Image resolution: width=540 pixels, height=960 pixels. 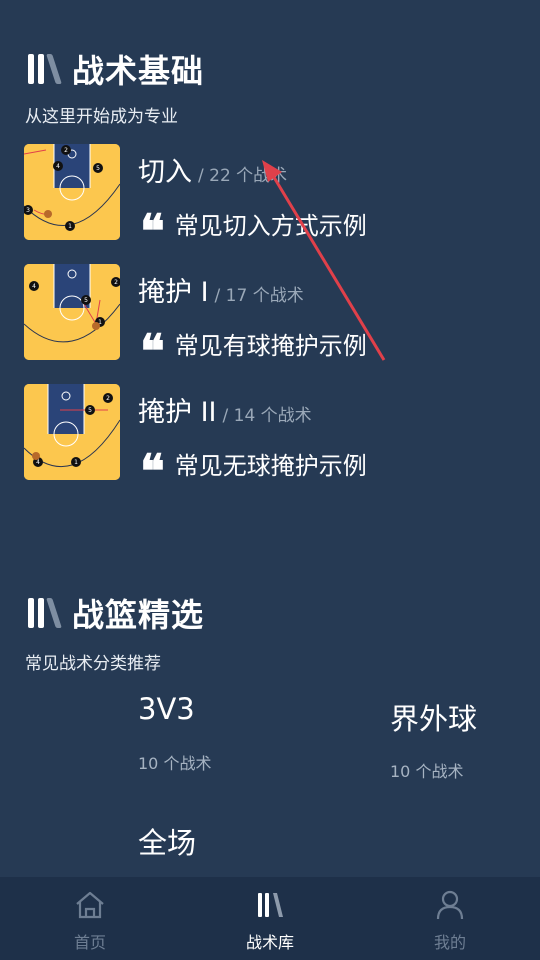 What do you see at coordinates (274, 192) in the screenshot?
I see `tactic-item-cut: 2 4 5 3 1 切入 / 22 个战术 ❝ 常见切入方式示例` at bounding box center [274, 192].